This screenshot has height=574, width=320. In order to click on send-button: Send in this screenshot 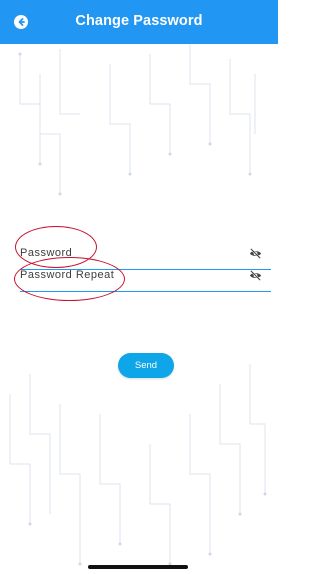, I will do `click(146, 365)`.